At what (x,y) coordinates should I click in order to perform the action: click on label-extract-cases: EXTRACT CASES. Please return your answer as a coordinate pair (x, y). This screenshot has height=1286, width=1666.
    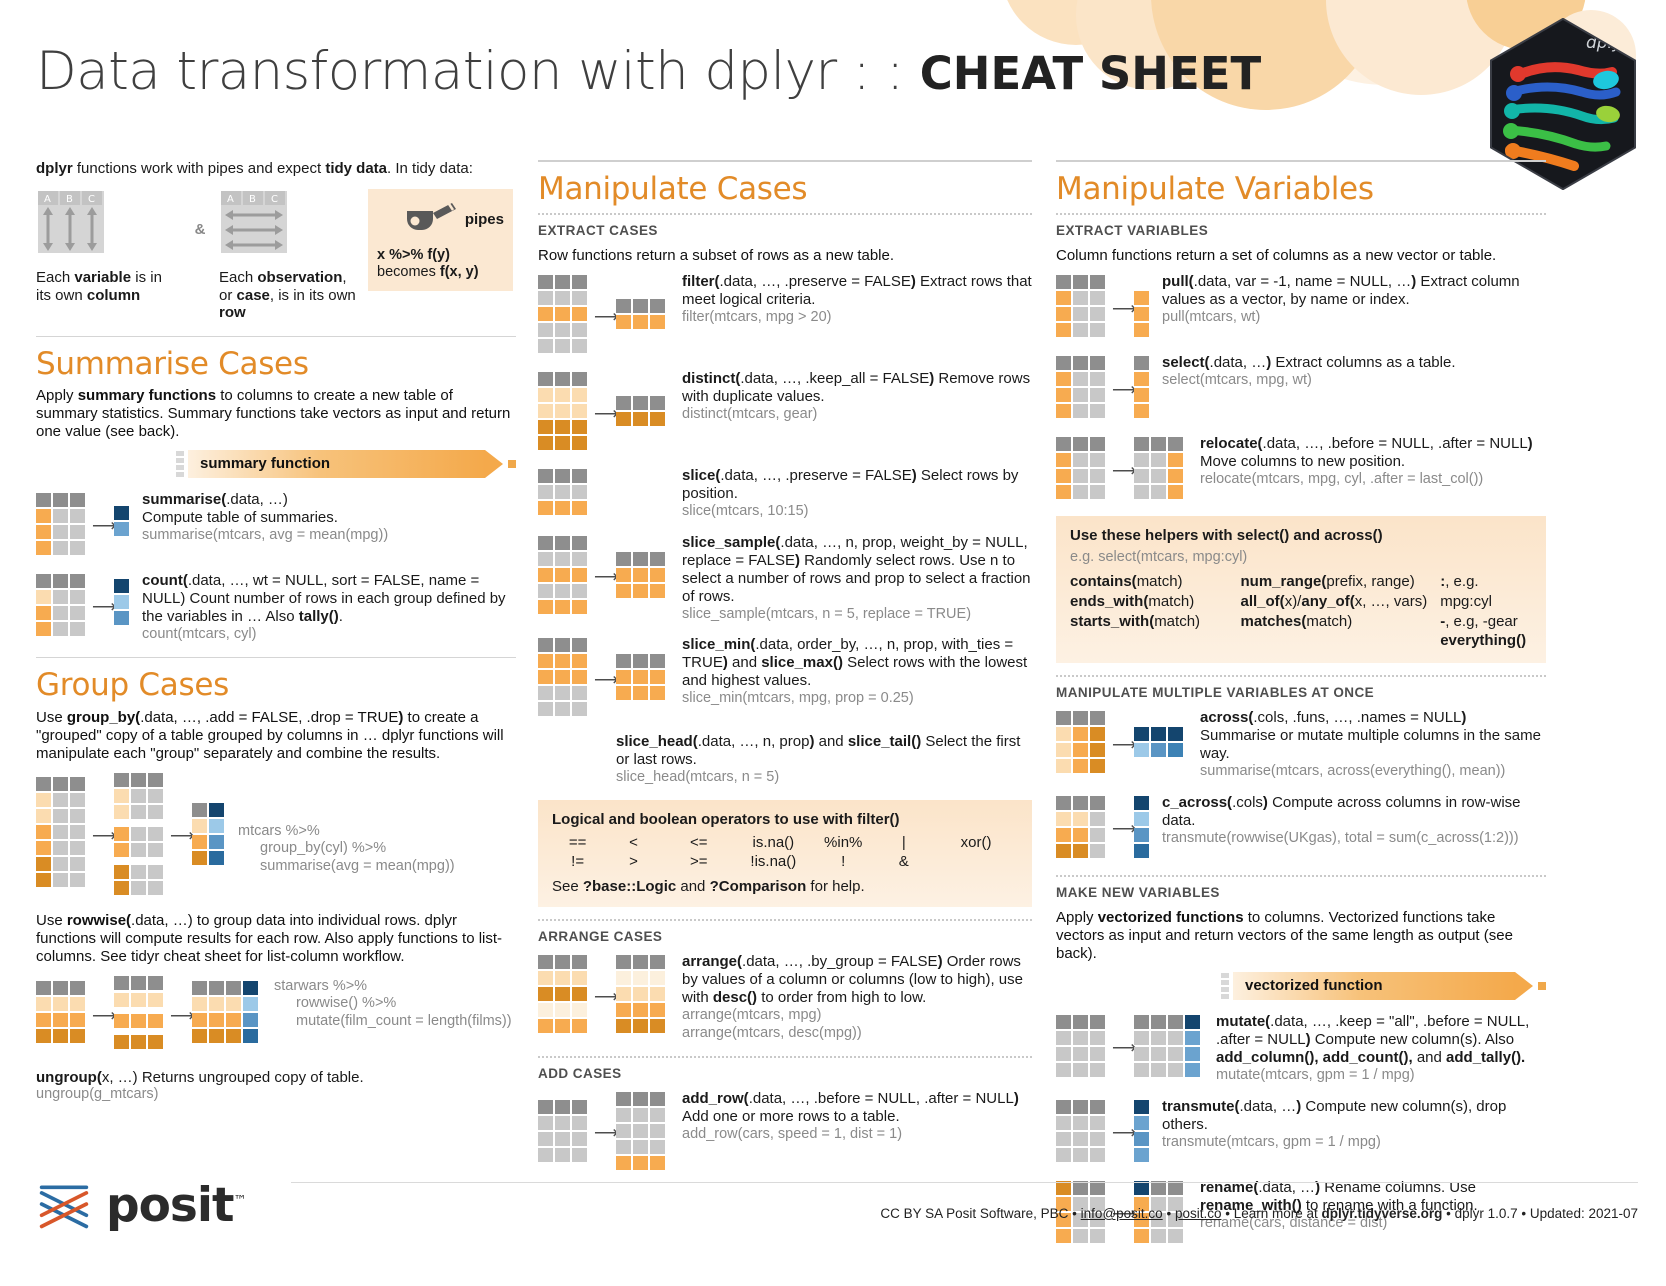
    Looking at the image, I should click on (598, 231).